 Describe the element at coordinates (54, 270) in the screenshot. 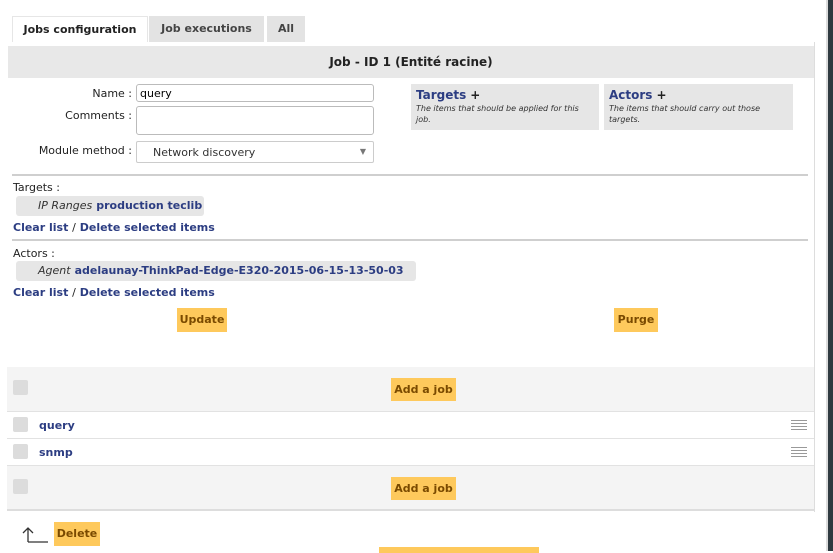

I see `actor-item-type: Agent` at that location.